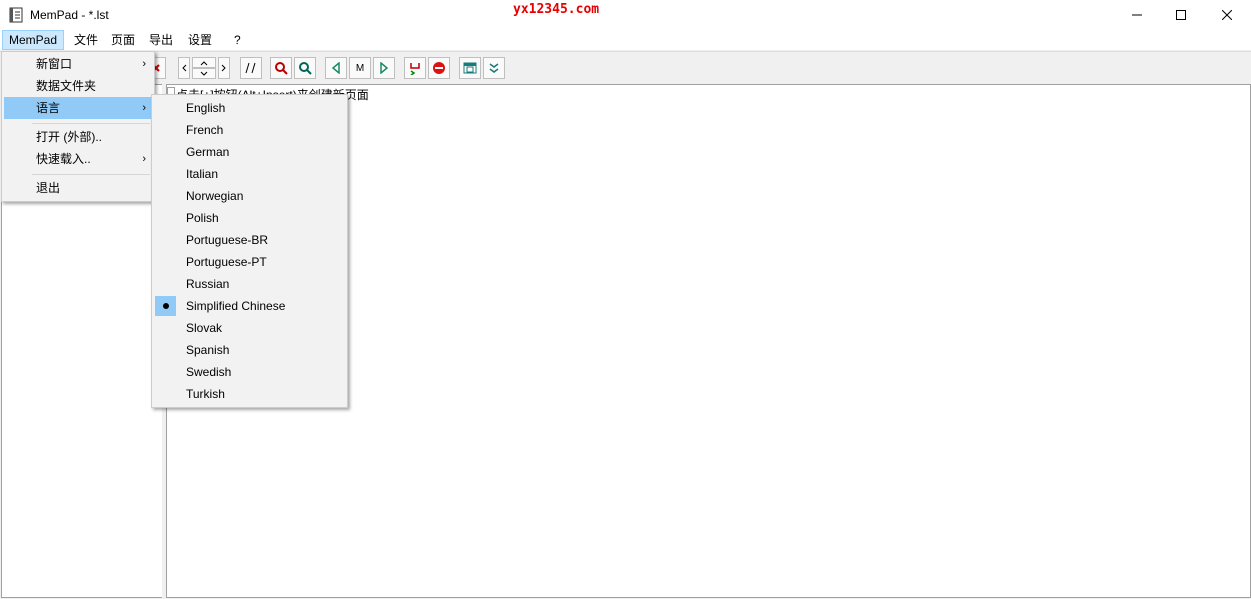 The width and height of the screenshot is (1251, 599). Describe the element at coordinates (250, 240) in the screenshot. I see `language-portuguese-br: Portuguese-BR` at that location.